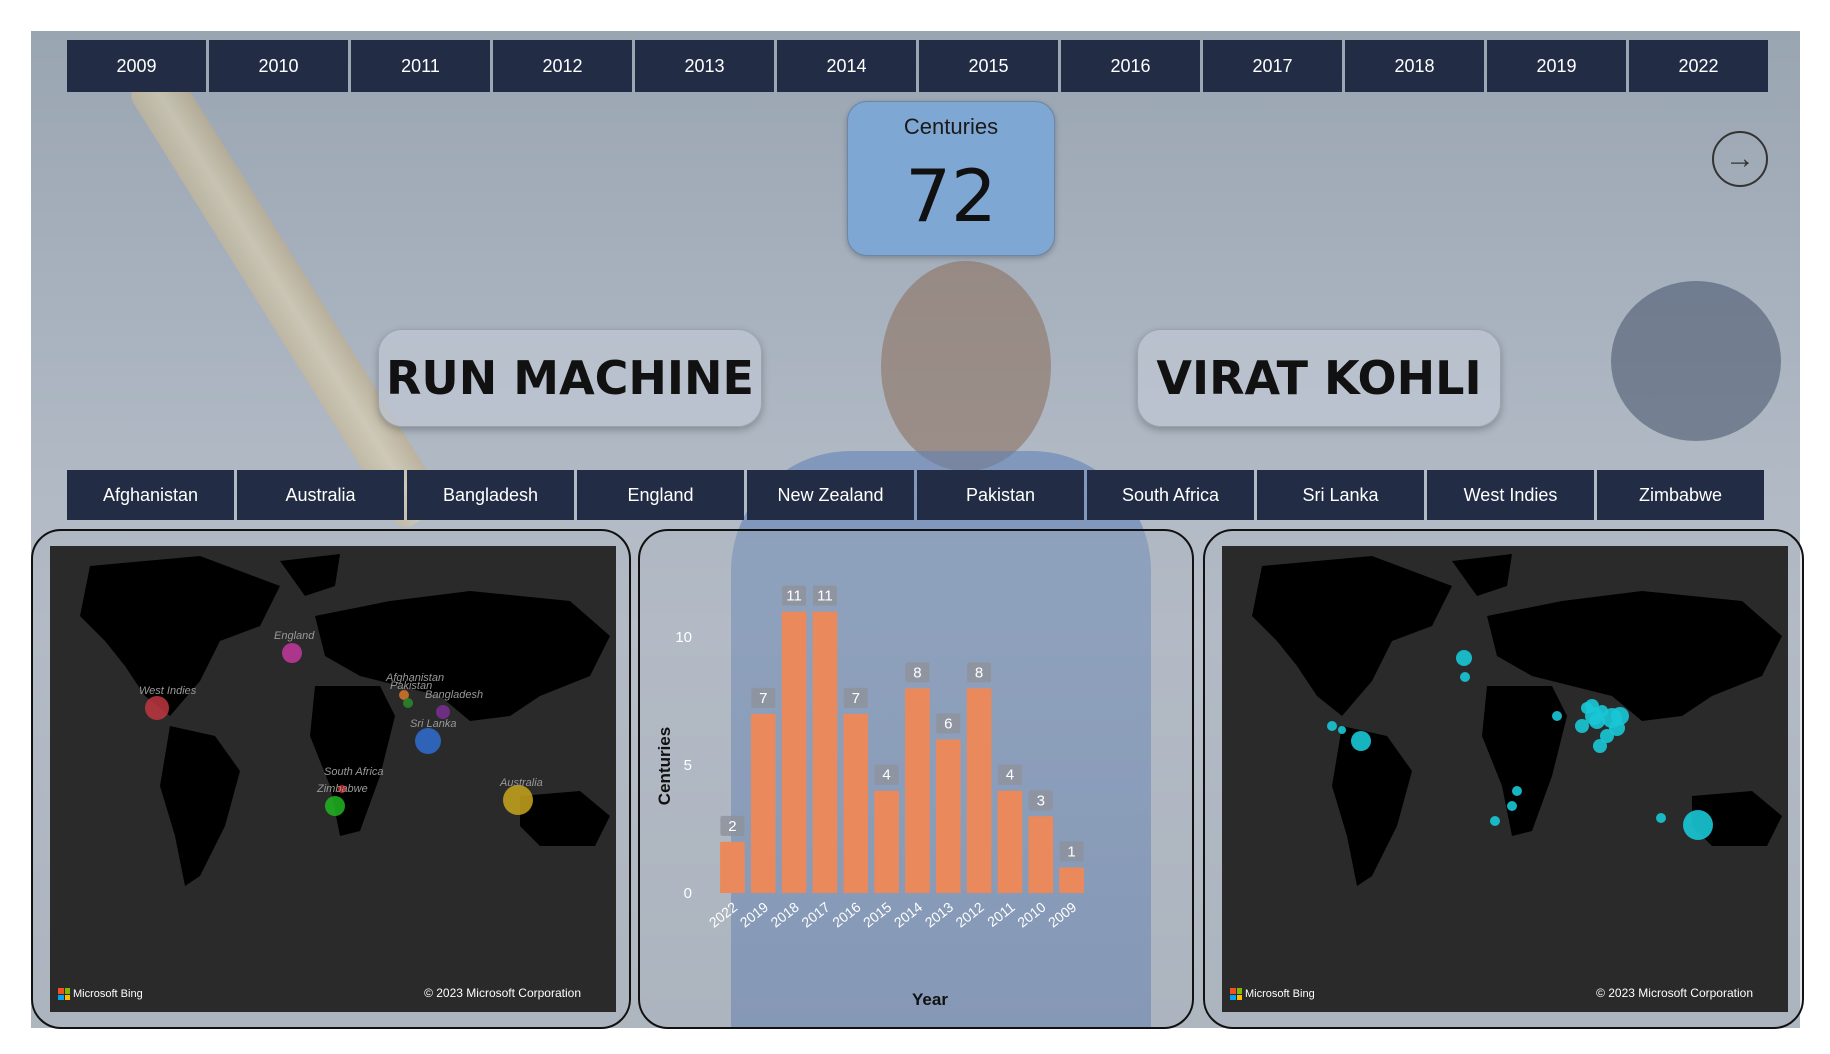  What do you see at coordinates (754, 915) in the screenshot?
I see `x-tick-label: 2019` at bounding box center [754, 915].